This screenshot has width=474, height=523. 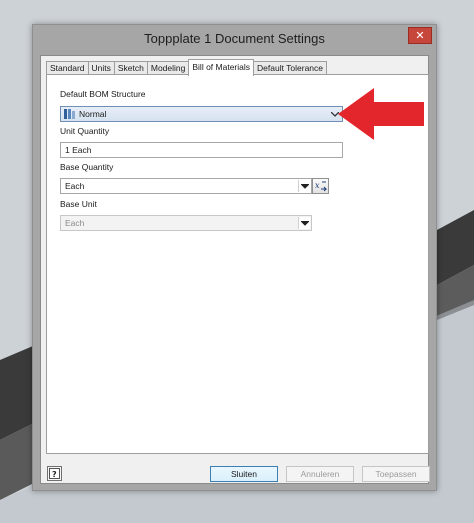 I want to click on bom-structure-value: Normal, so click(x=93, y=114).